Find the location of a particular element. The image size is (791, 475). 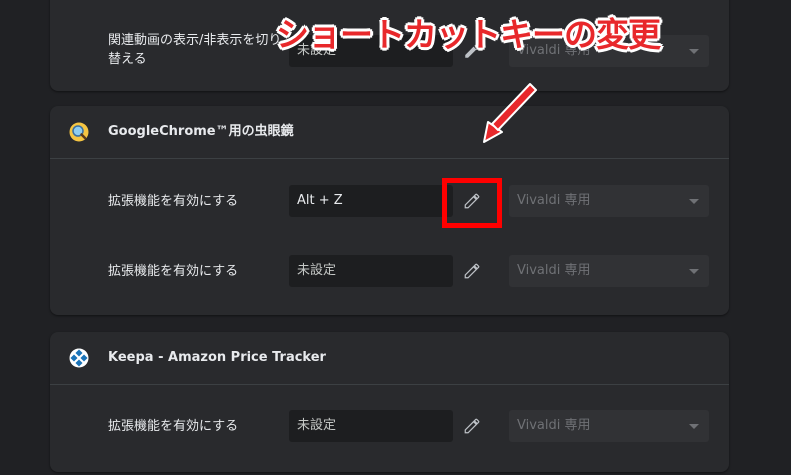

extension-title: Keepa - Amazon Price Tracker is located at coordinates (217, 357).